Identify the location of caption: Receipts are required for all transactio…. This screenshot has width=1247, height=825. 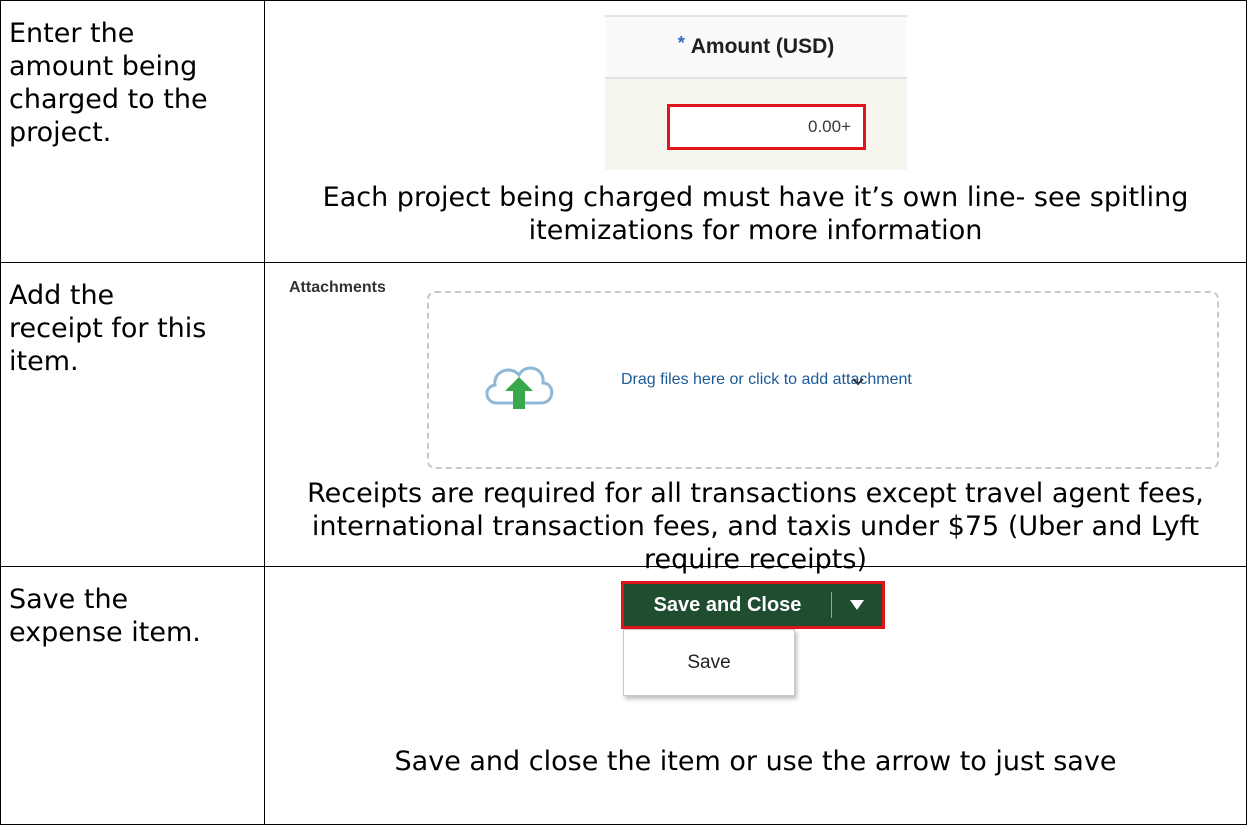
(755, 526).